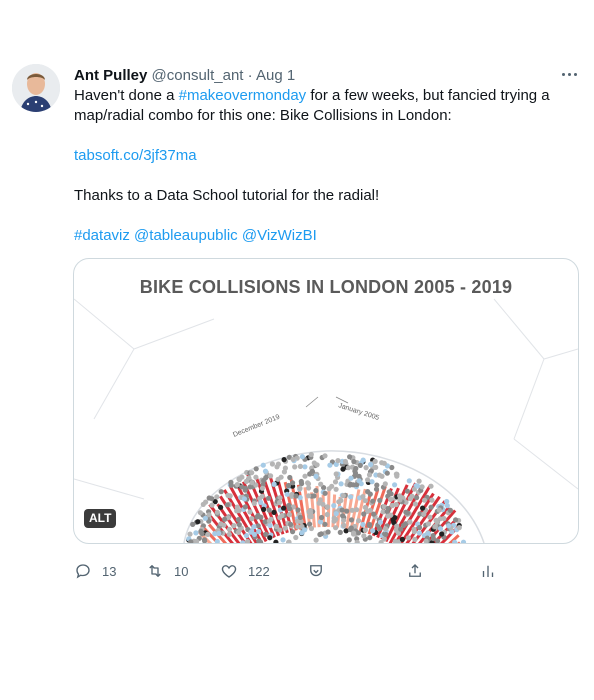 The image size is (594, 700). Describe the element at coordinates (167, 571) in the screenshot. I see `retweet-button: 10` at that location.